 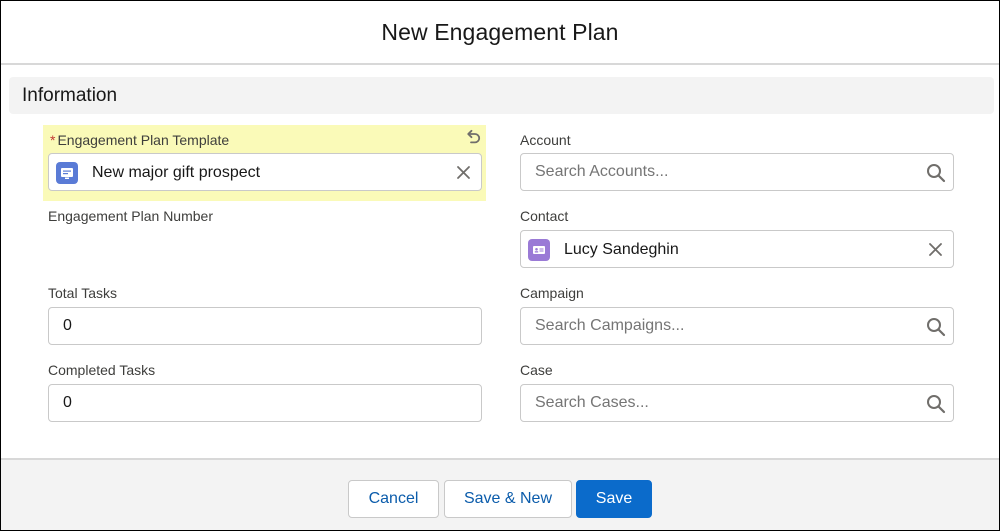 I want to click on completed-tasks-field, so click(x=265, y=403).